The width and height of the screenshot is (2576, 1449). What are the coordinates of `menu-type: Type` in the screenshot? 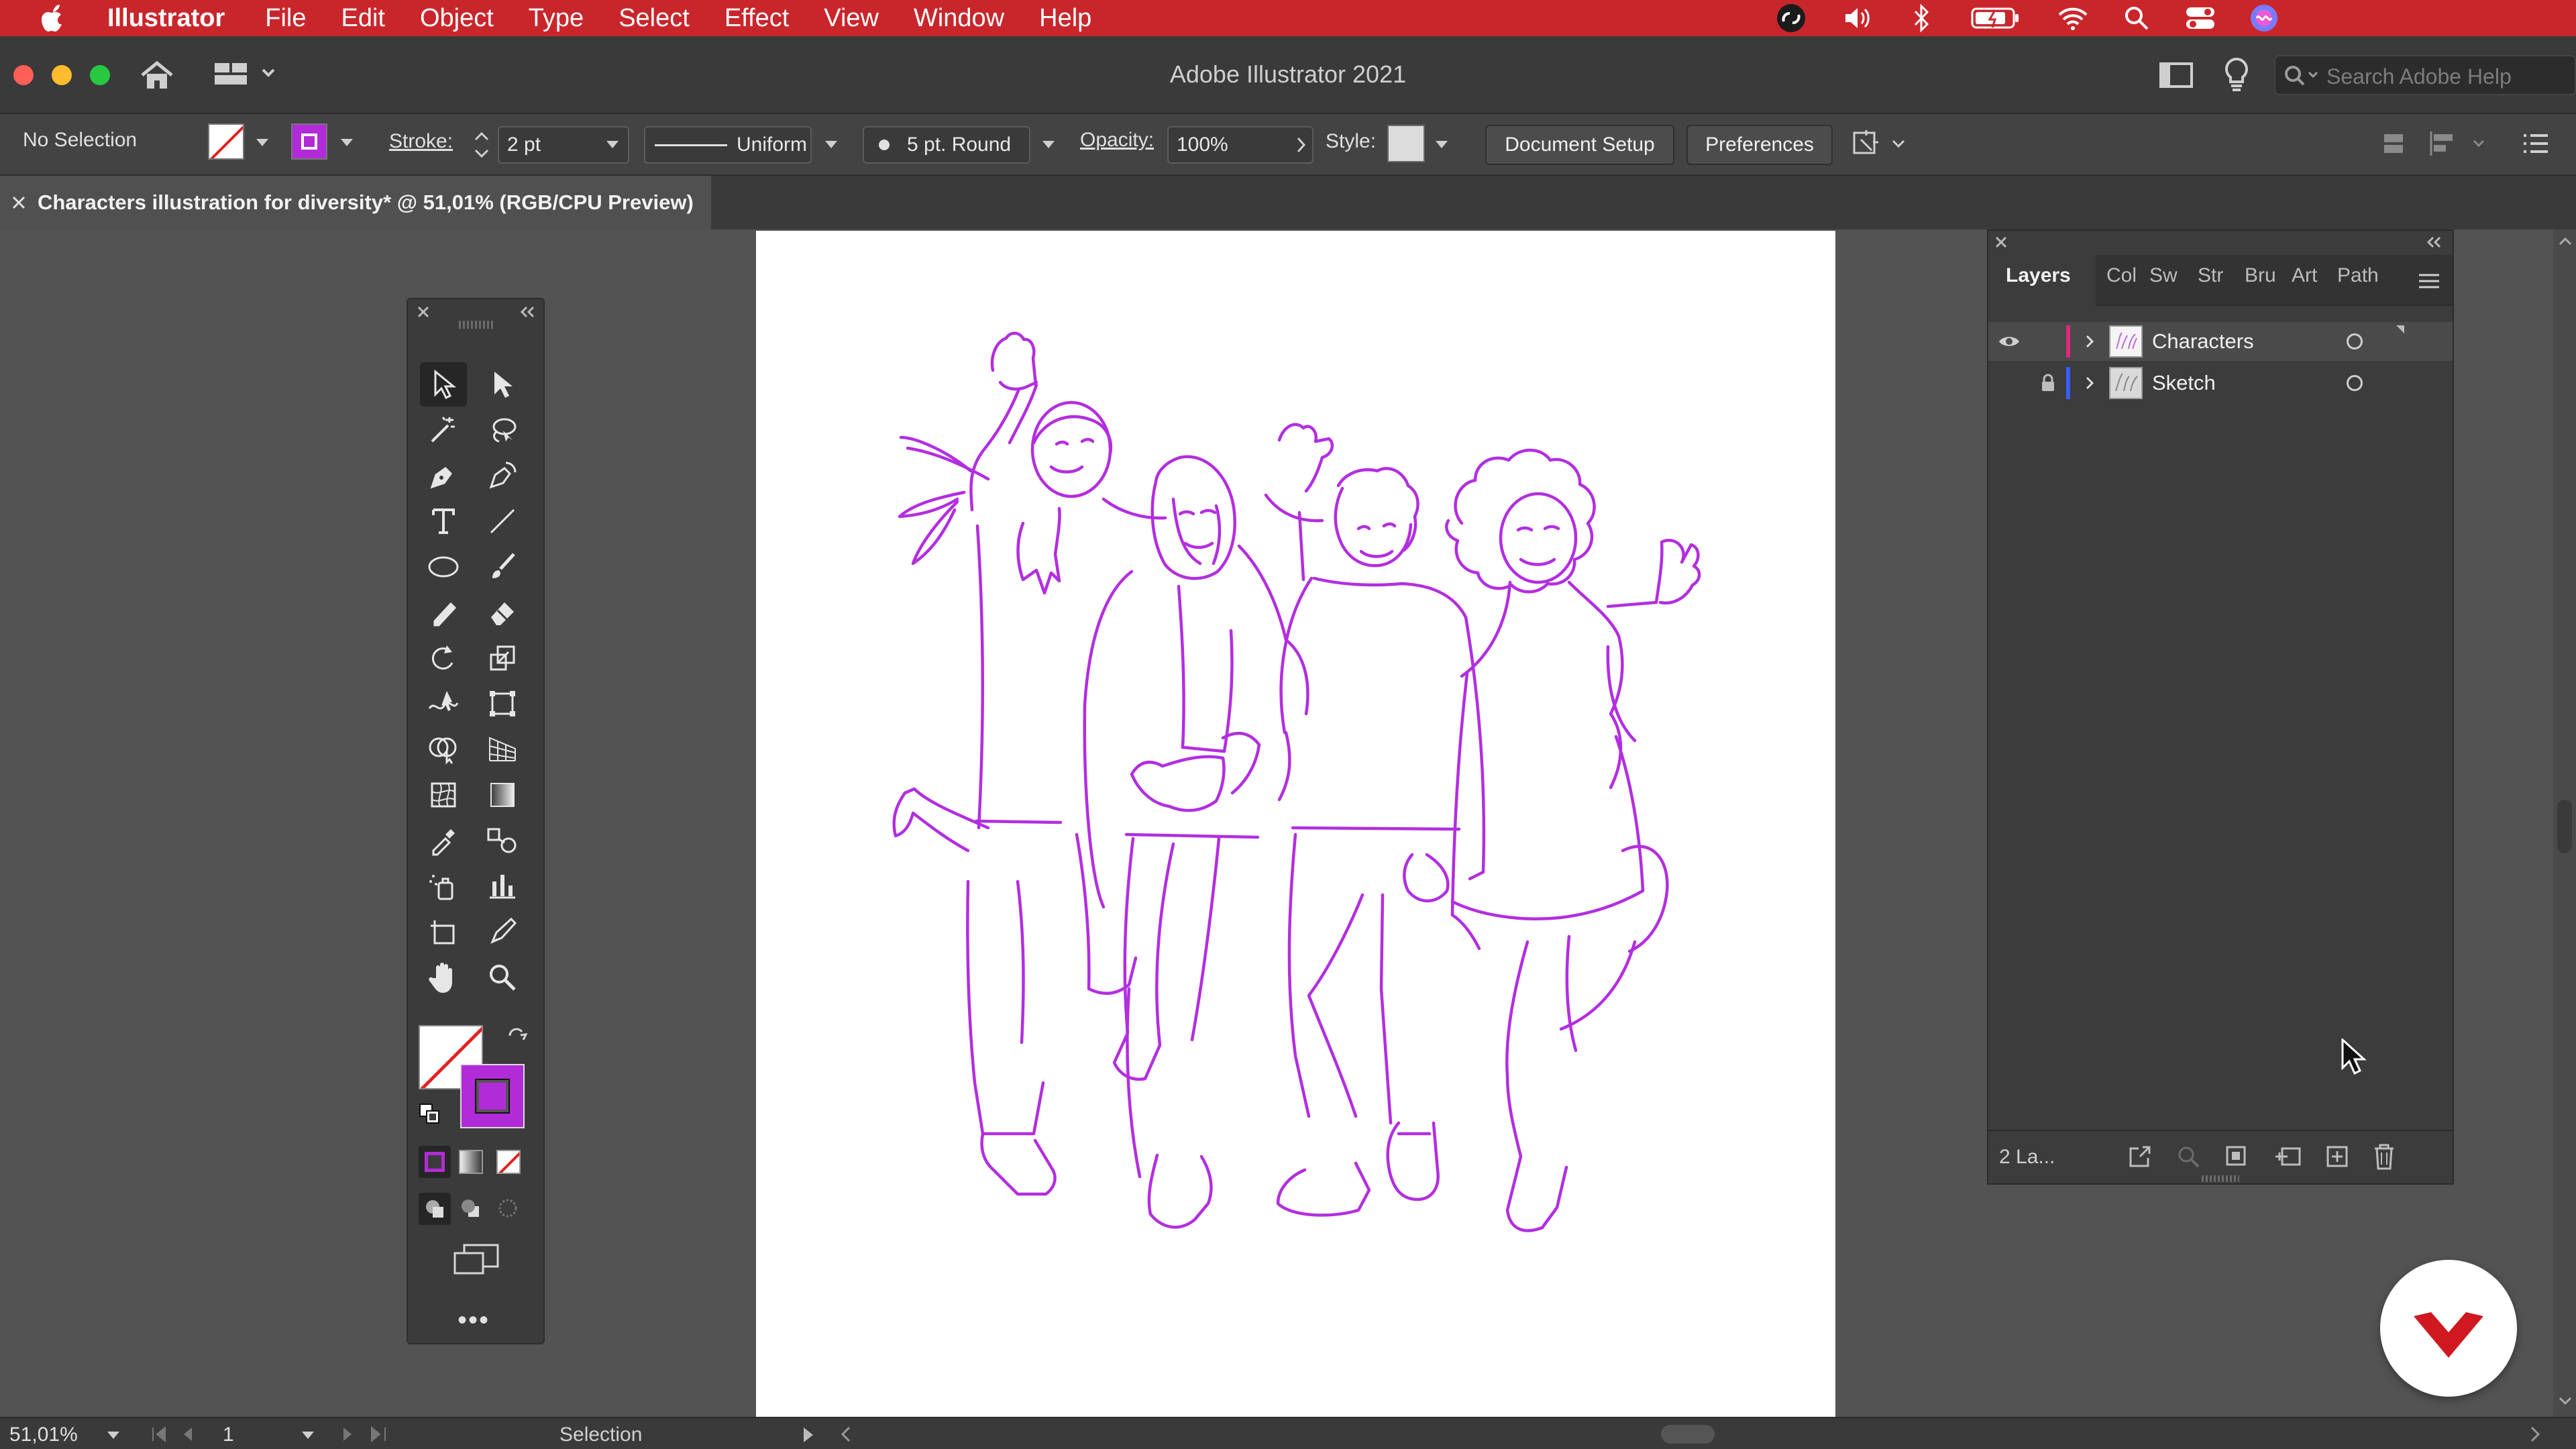 It's located at (556, 18).